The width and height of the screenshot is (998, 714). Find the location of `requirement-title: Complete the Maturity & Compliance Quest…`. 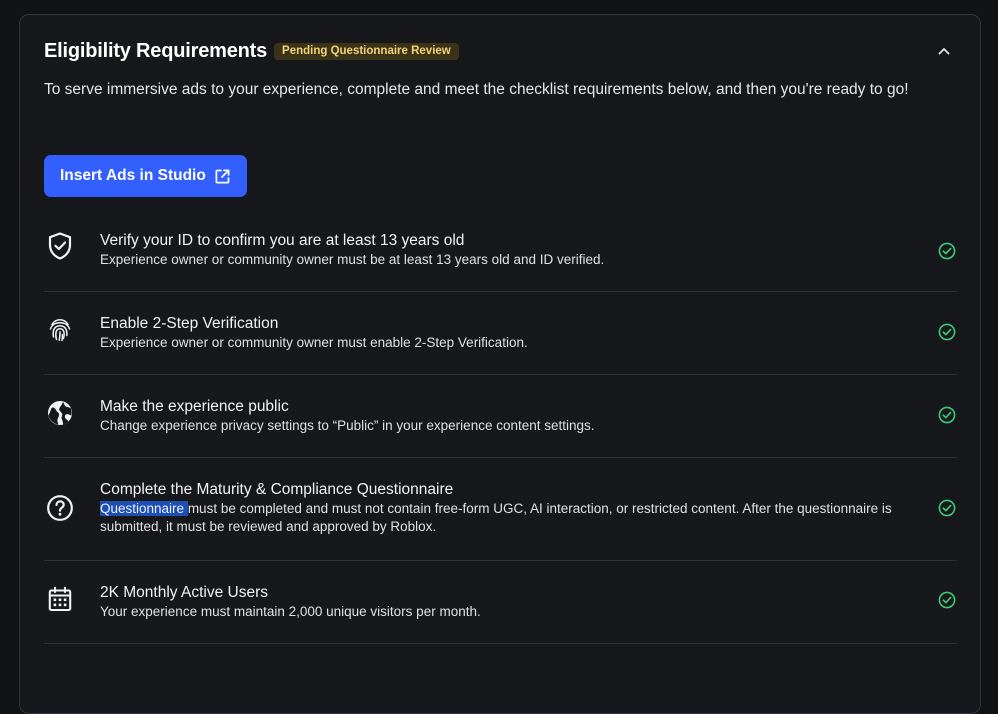

requirement-title: Complete the Maturity & Compliance Quest… is located at coordinates (277, 489).